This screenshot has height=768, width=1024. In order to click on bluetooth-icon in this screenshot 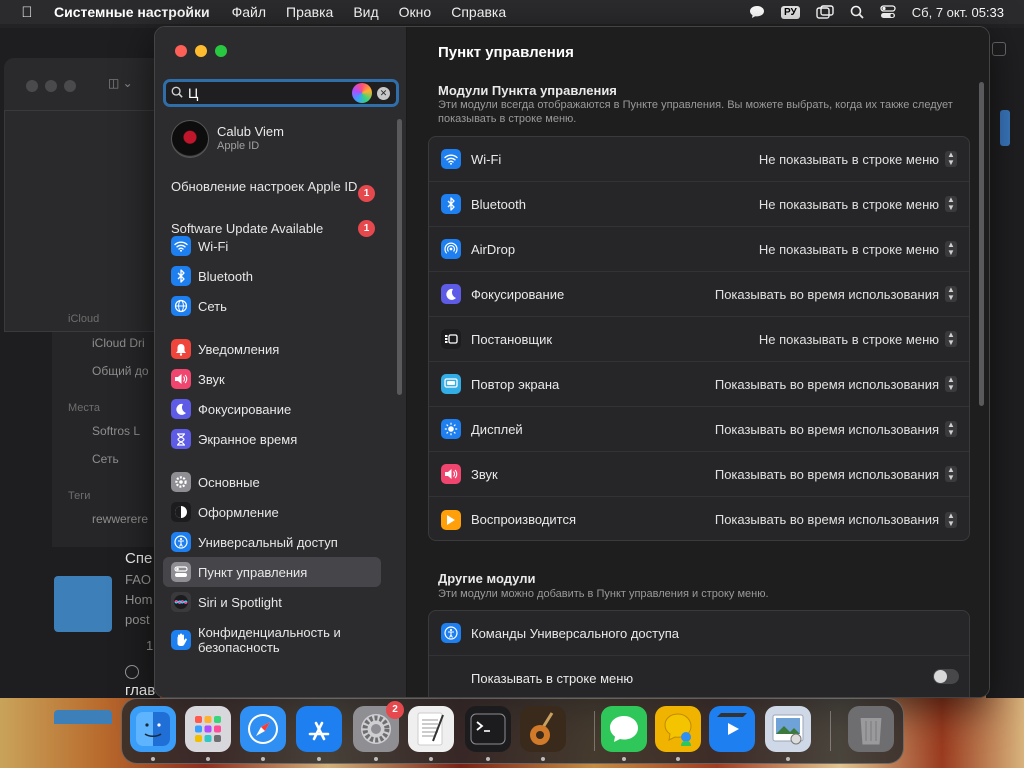, I will do `click(451, 204)`.